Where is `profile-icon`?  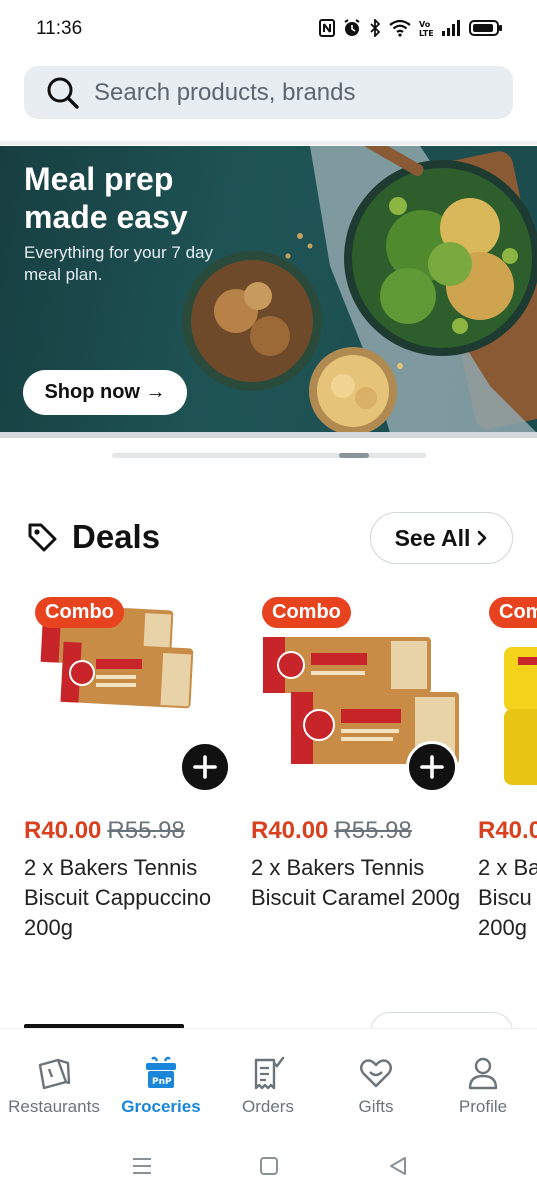
profile-icon is located at coordinates (483, 1073).